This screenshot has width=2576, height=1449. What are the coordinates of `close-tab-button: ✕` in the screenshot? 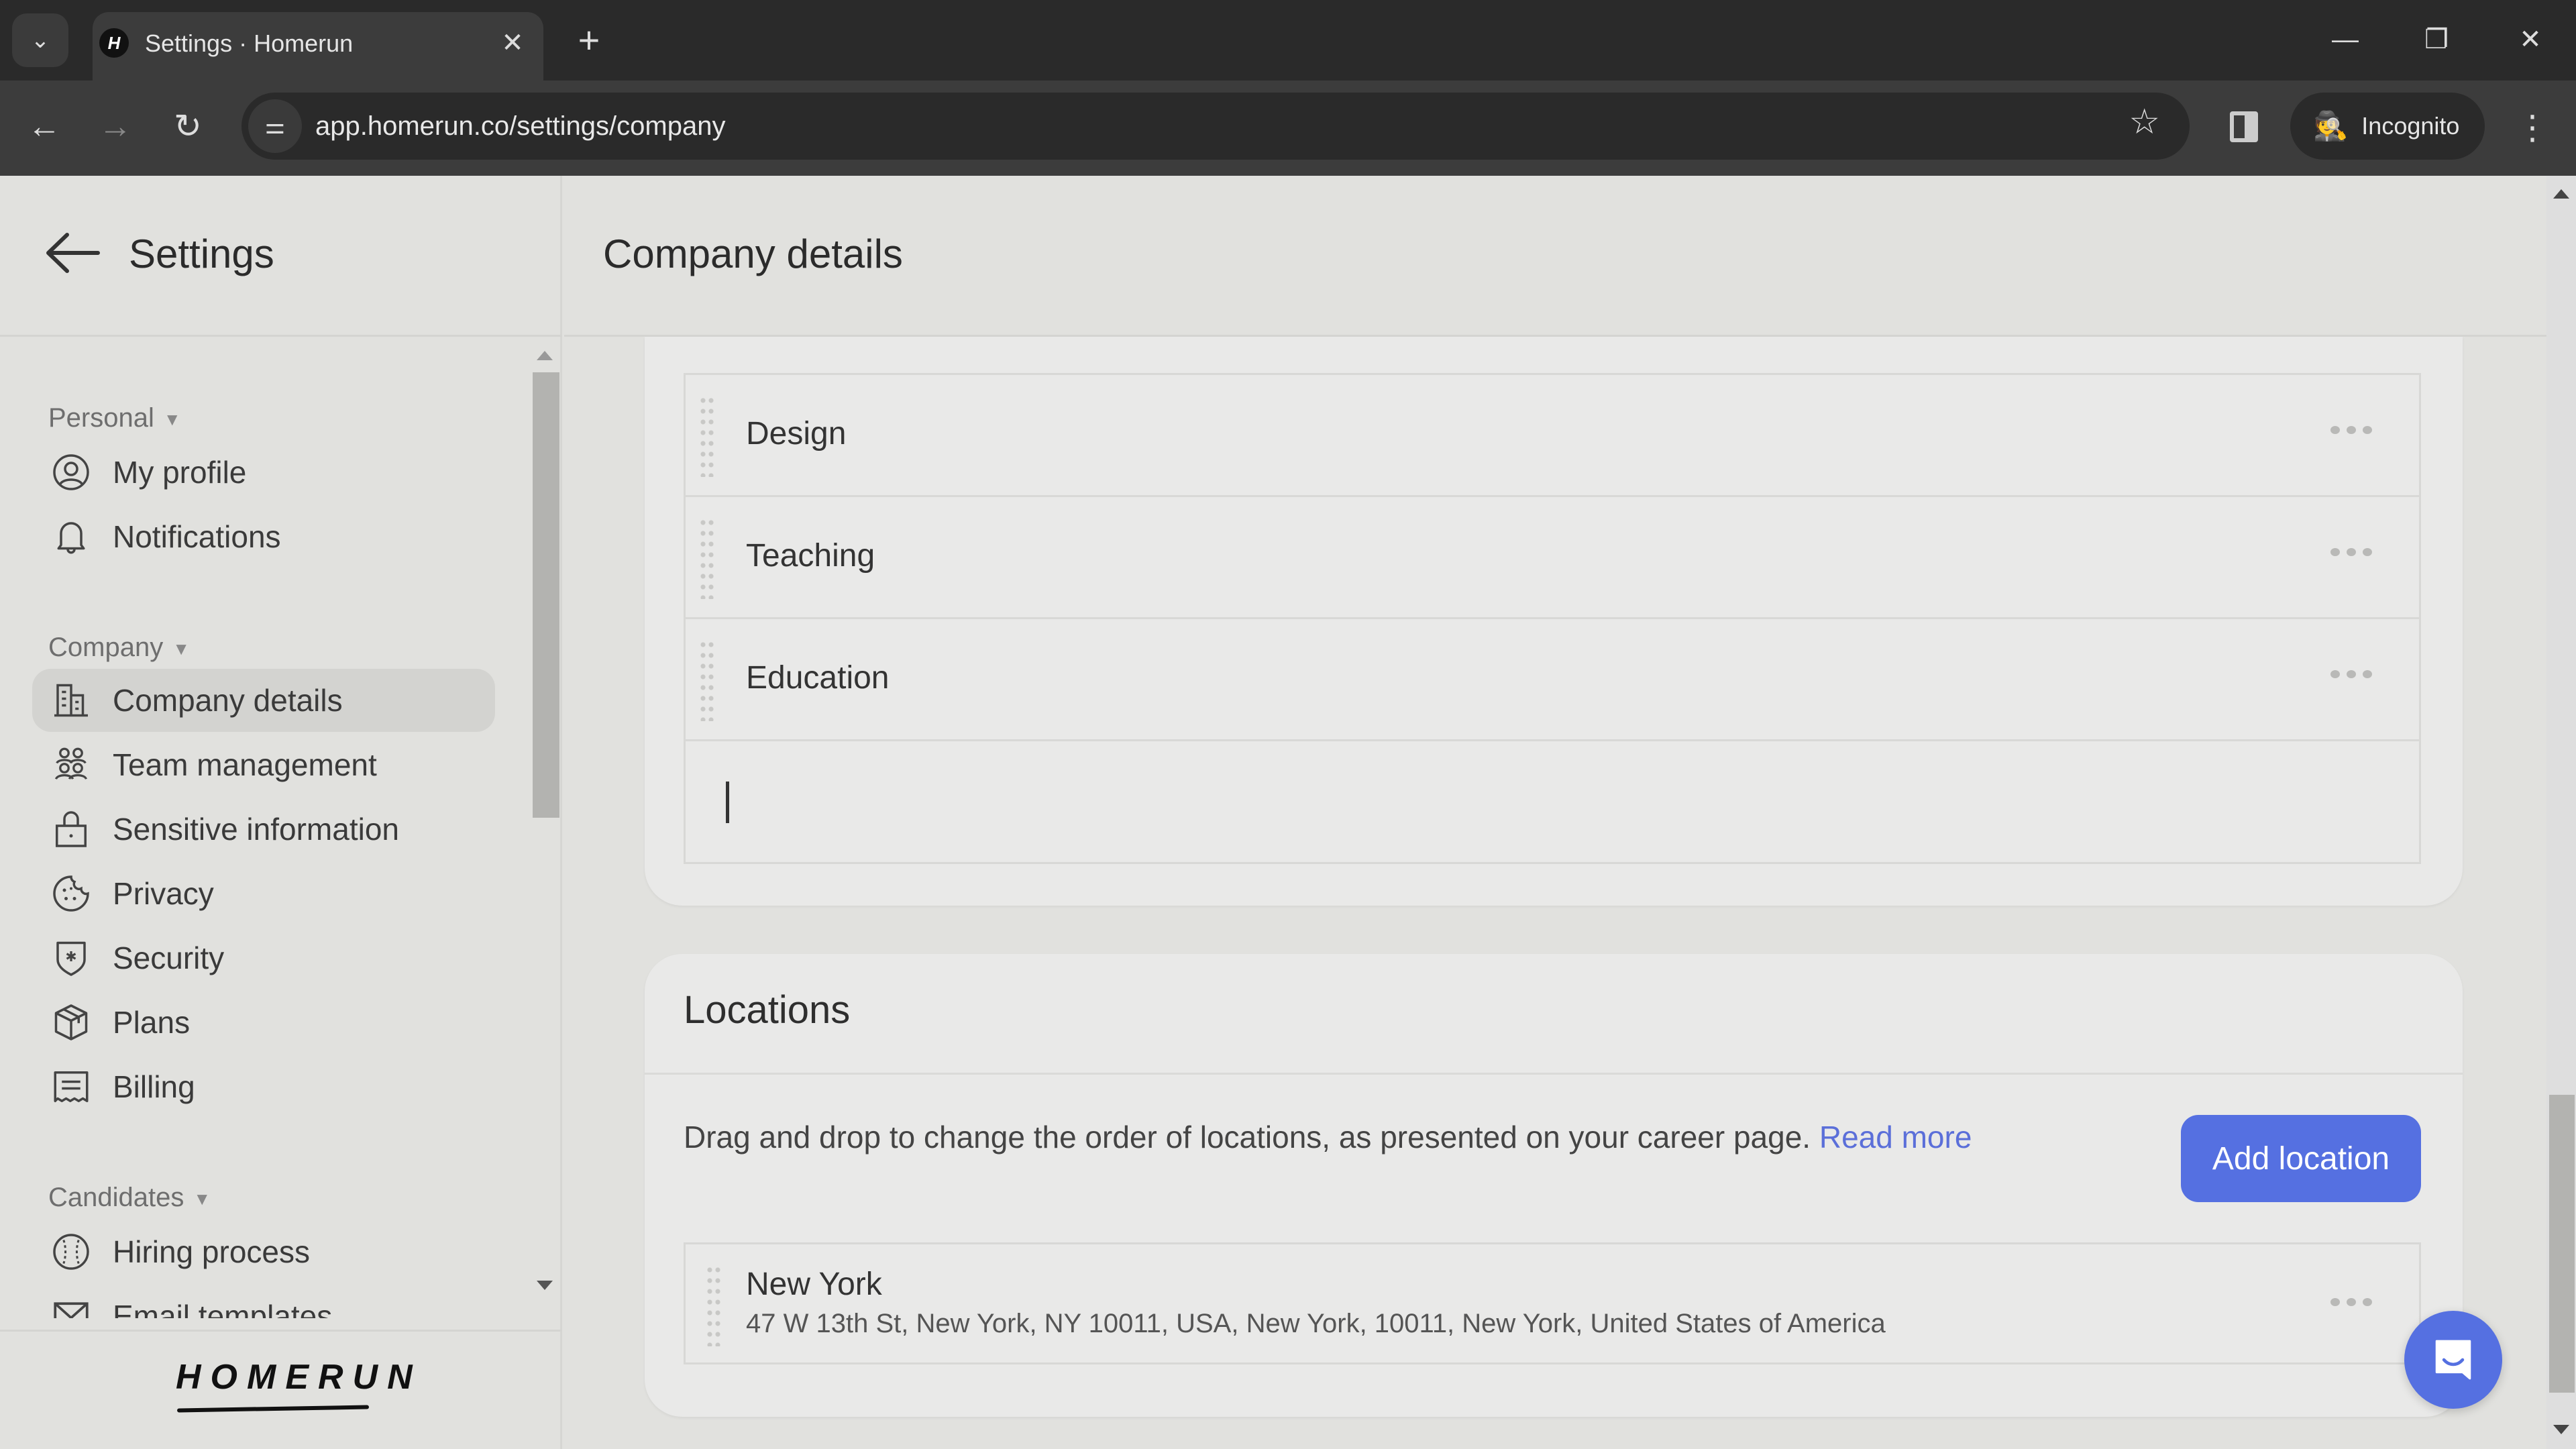 It's located at (512, 42).